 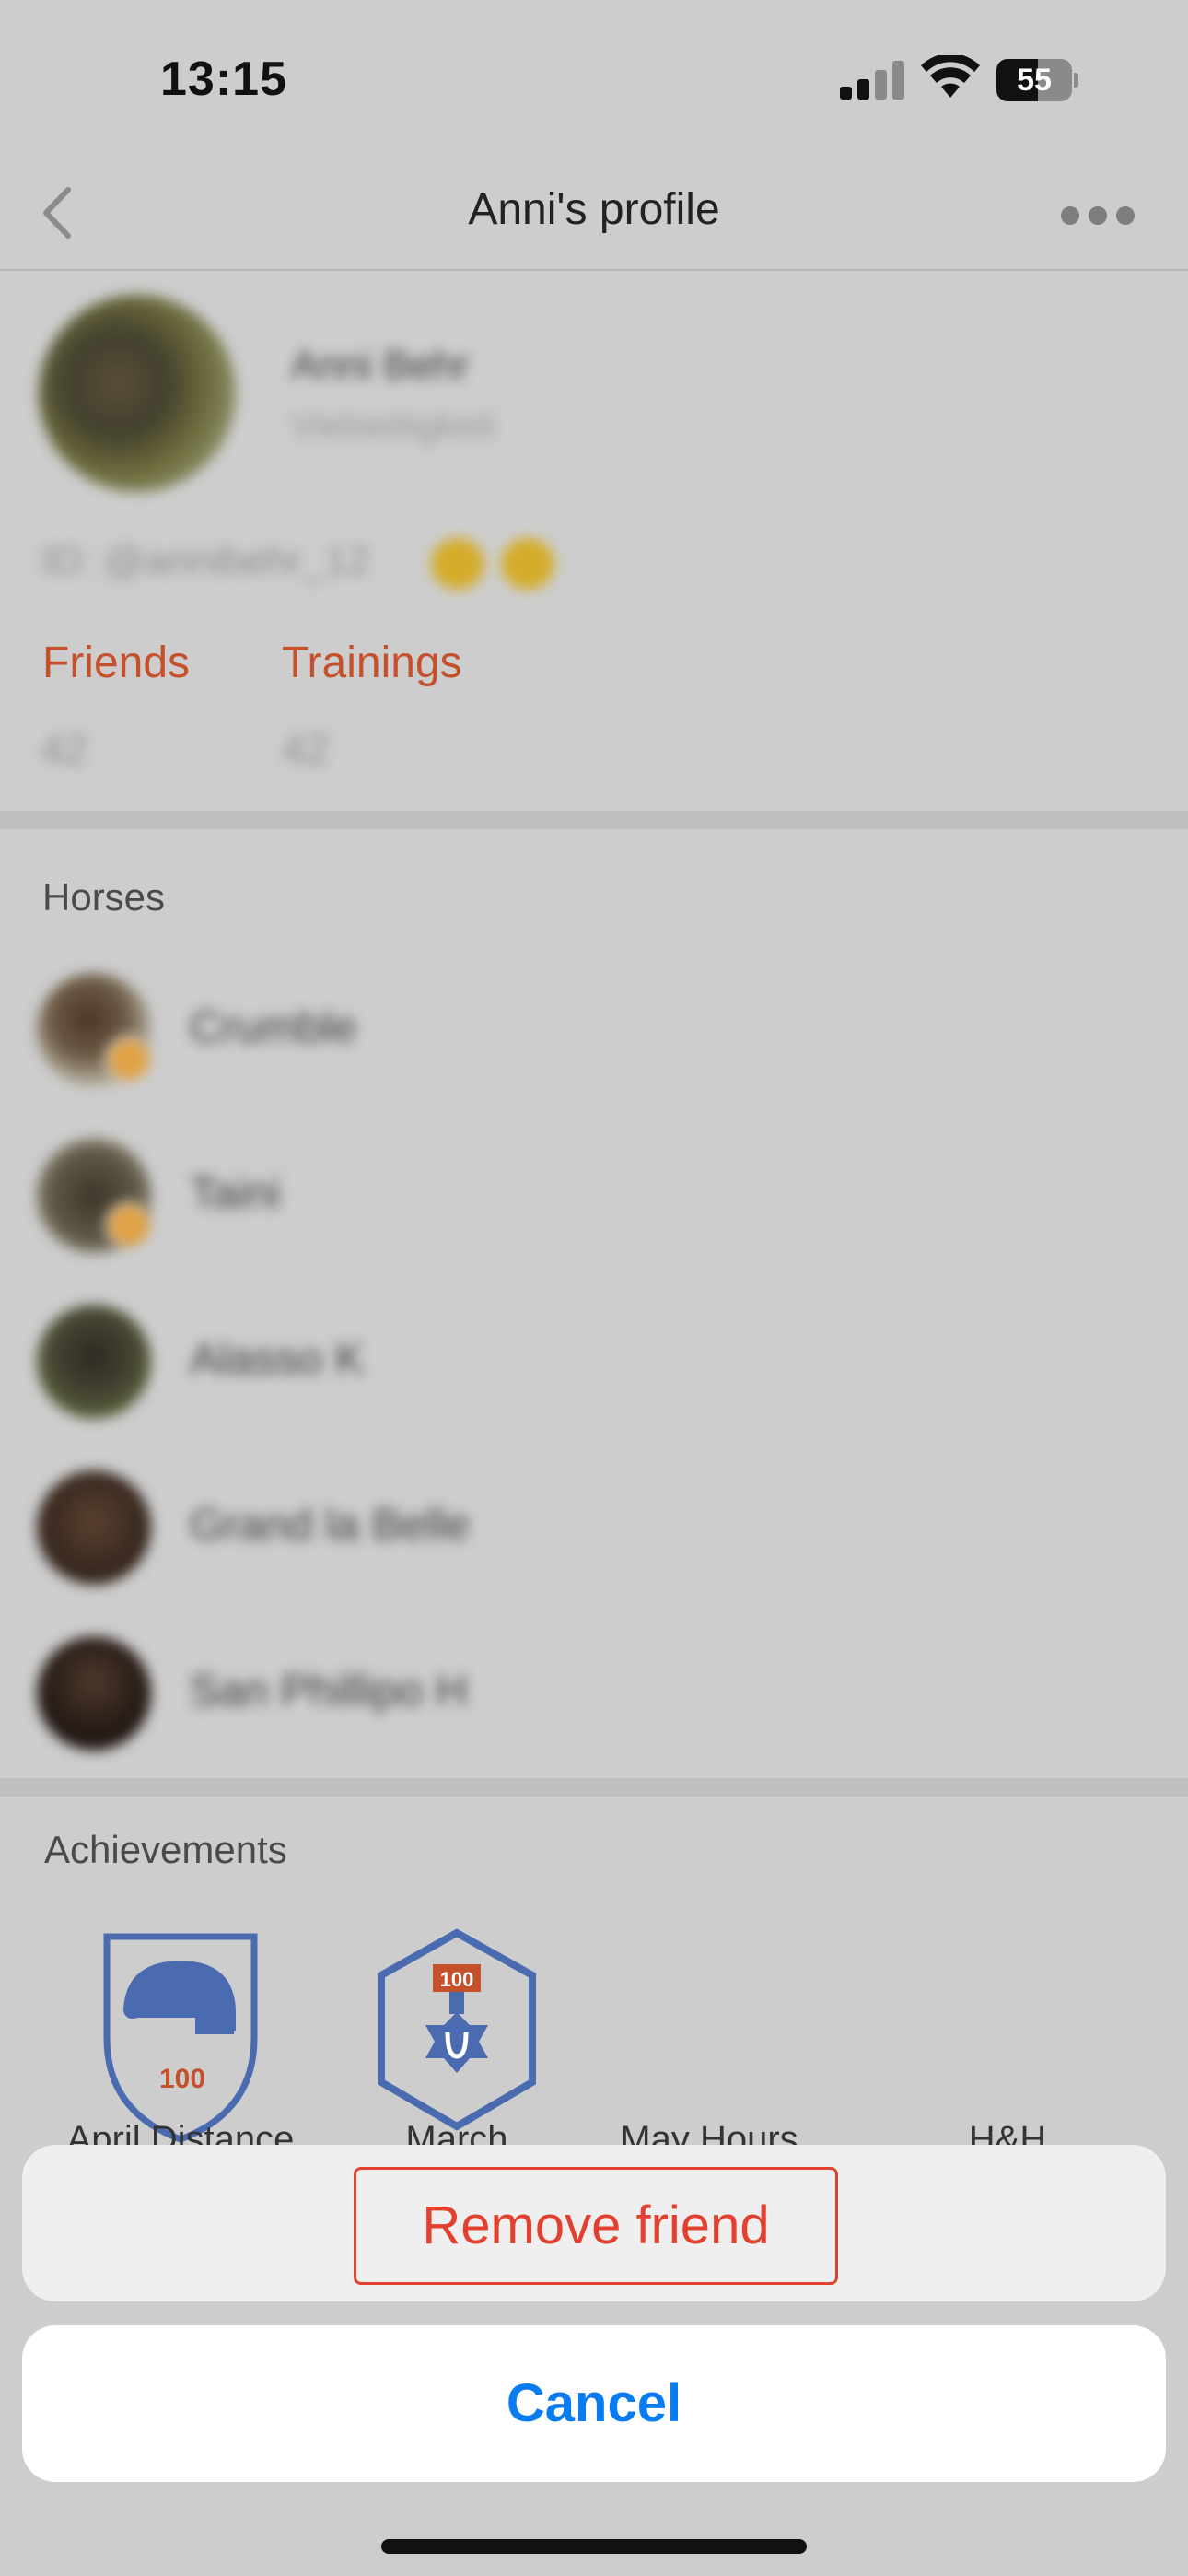 What do you see at coordinates (372, 663) in the screenshot?
I see `trainings-stat-label: Trainings` at bounding box center [372, 663].